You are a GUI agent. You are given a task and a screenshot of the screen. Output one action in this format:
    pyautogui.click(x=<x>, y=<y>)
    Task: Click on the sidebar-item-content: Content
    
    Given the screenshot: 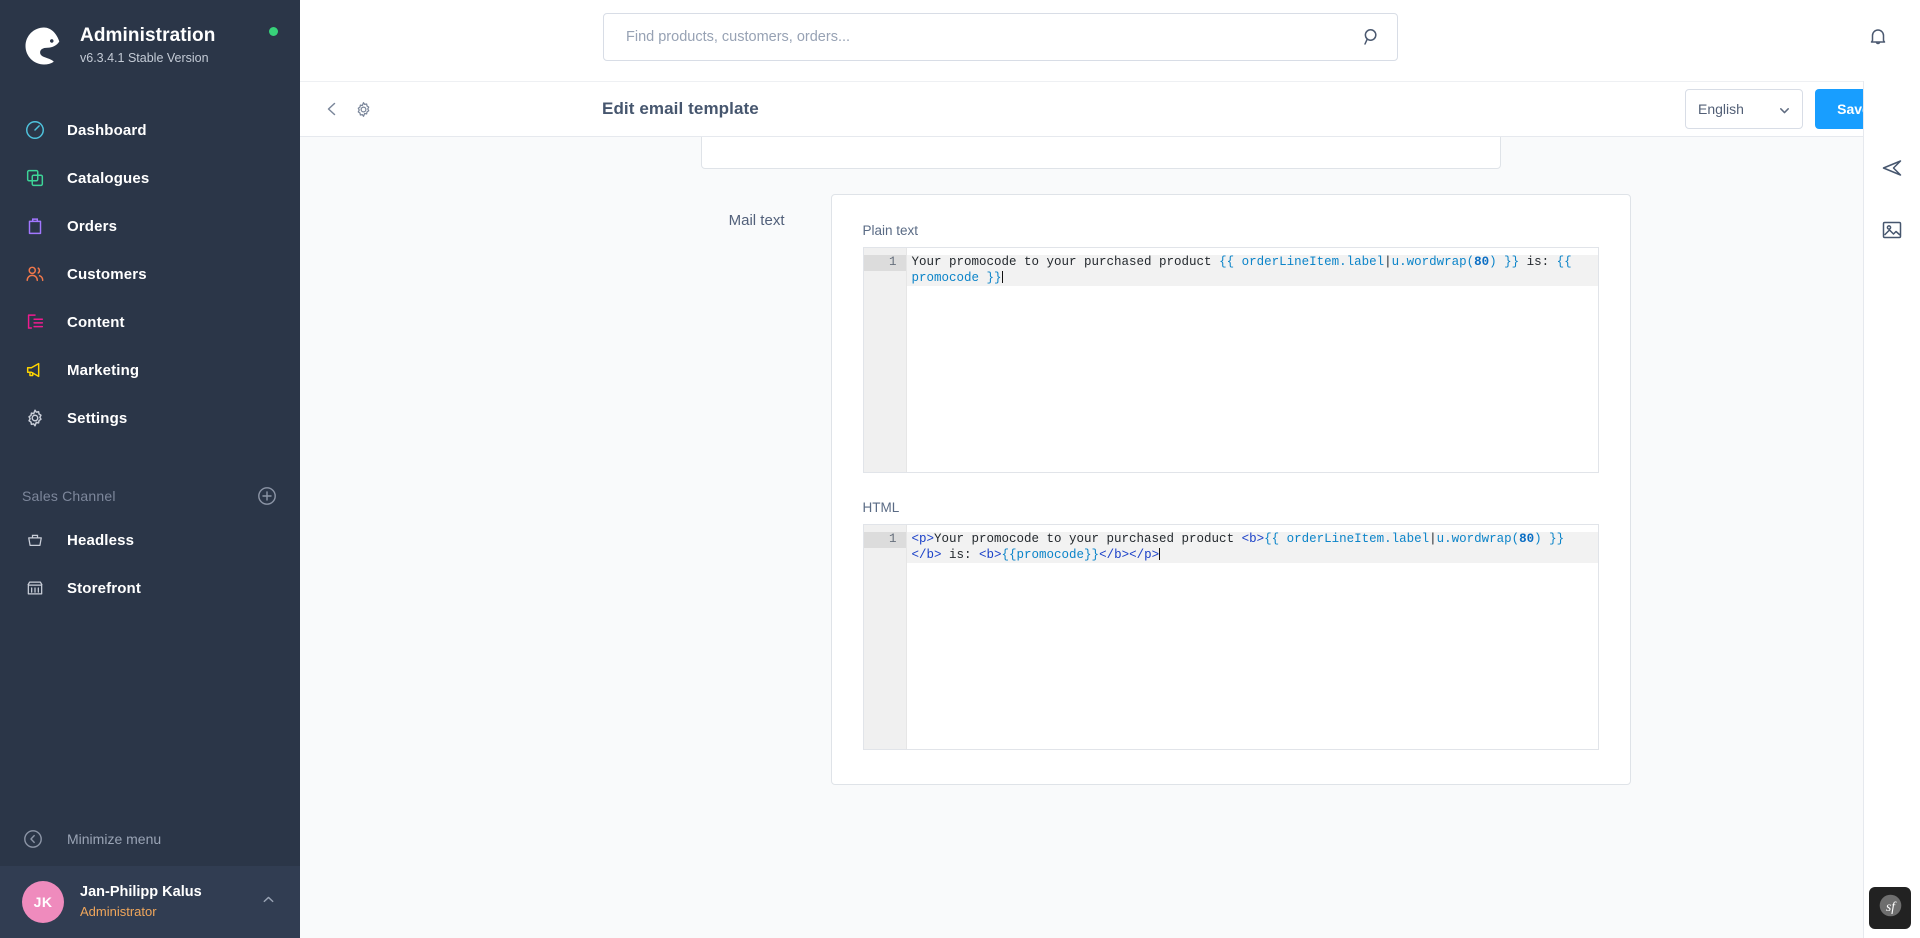 What is the action you would take?
    pyautogui.click(x=150, y=322)
    